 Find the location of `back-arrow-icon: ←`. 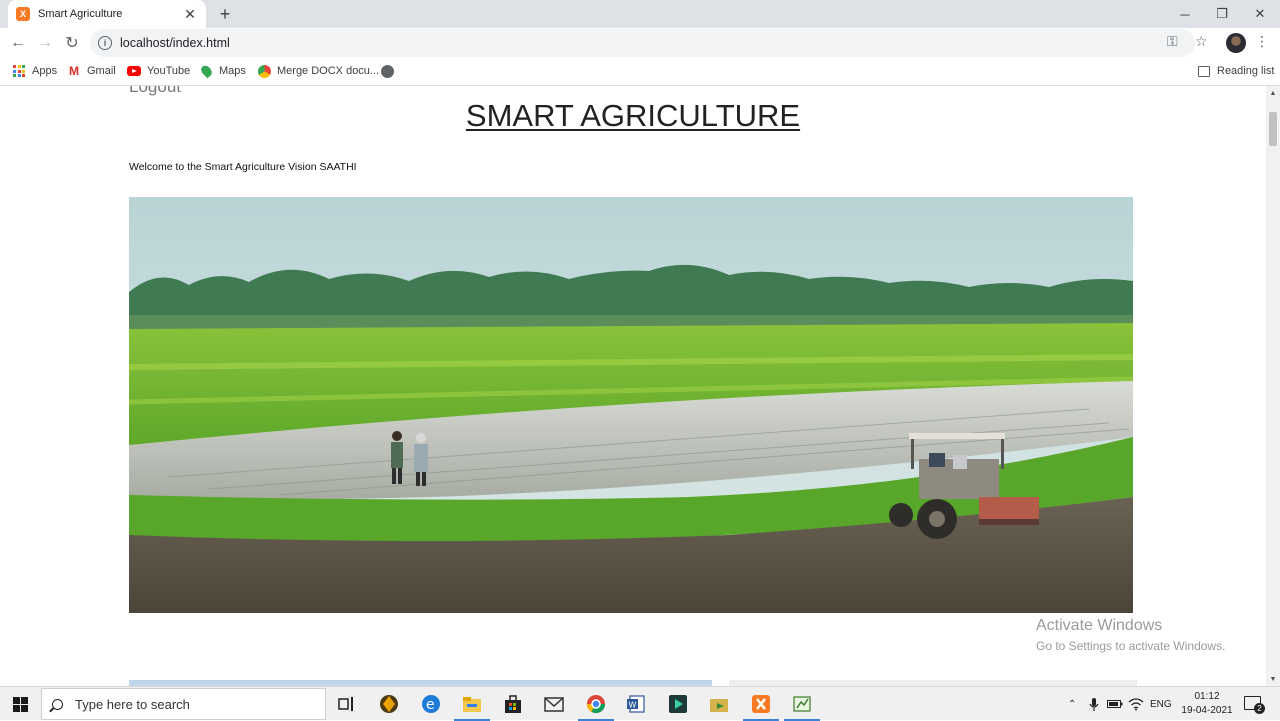

back-arrow-icon: ← is located at coordinates (18, 43).